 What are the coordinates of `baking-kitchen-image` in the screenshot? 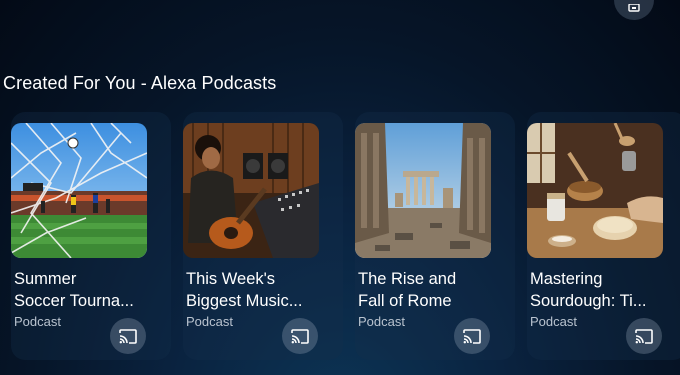 It's located at (595, 190).